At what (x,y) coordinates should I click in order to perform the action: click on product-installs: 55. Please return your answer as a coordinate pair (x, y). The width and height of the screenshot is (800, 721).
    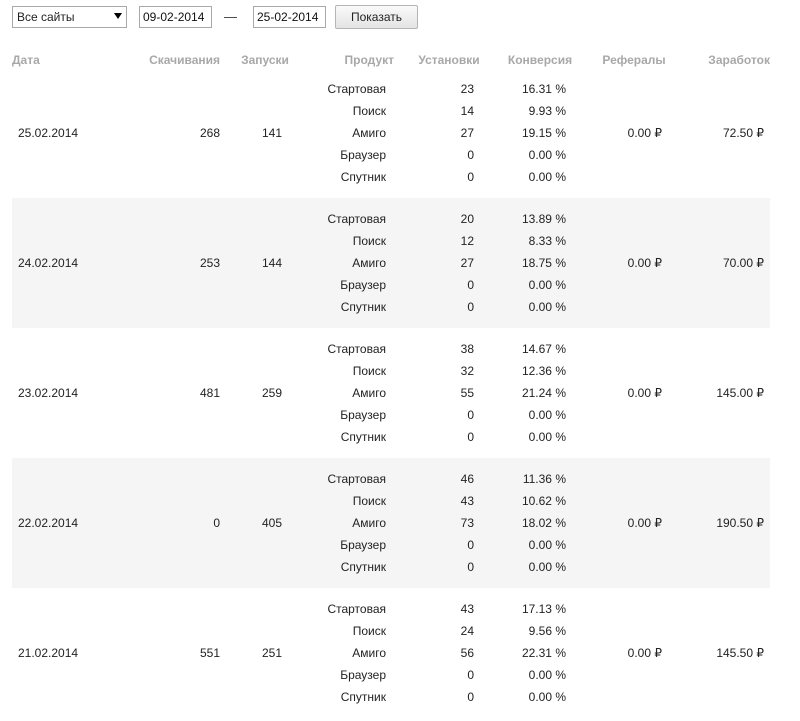
    Looking at the image, I should click on (467, 393).